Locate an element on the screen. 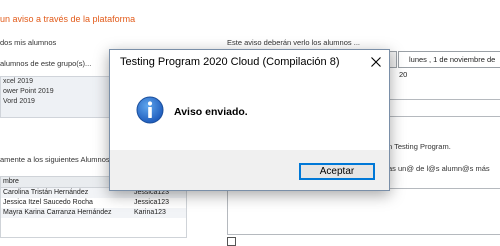 This screenshot has height=246, width=500. text-input is located at coordinates (436, 108).